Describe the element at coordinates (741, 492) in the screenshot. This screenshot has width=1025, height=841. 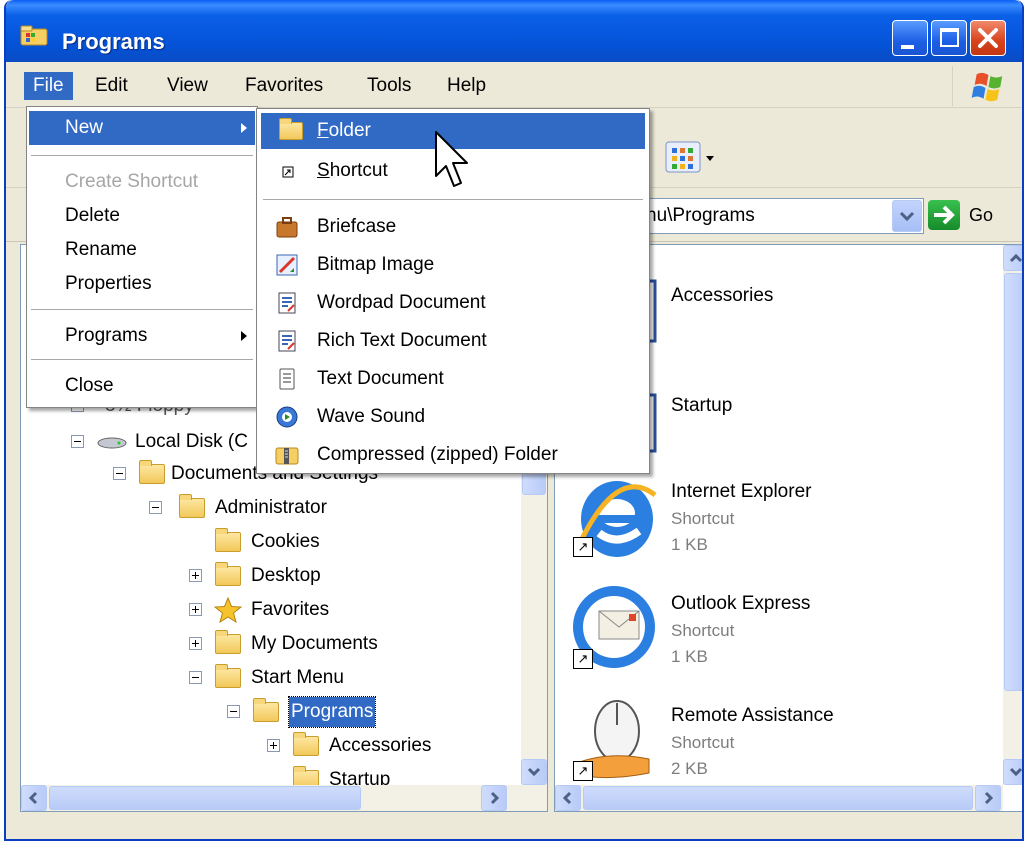
I see `file-item-internet-explorer: Internet Explorer` at that location.